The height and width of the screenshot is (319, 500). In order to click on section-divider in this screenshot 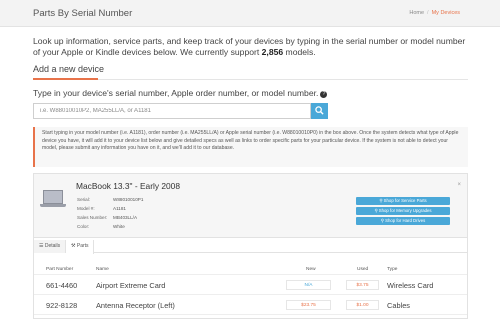, I will do `click(250, 79)`.